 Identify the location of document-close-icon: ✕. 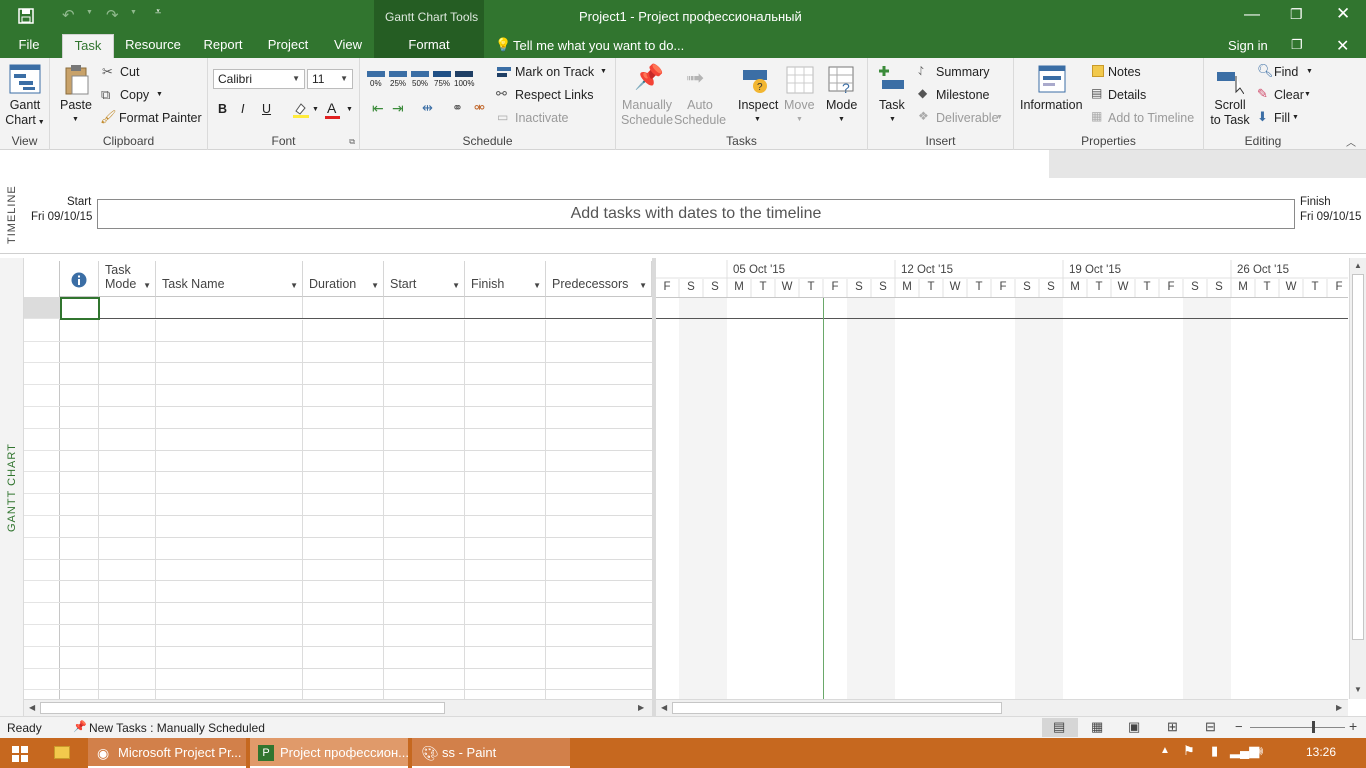
(1342, 46).